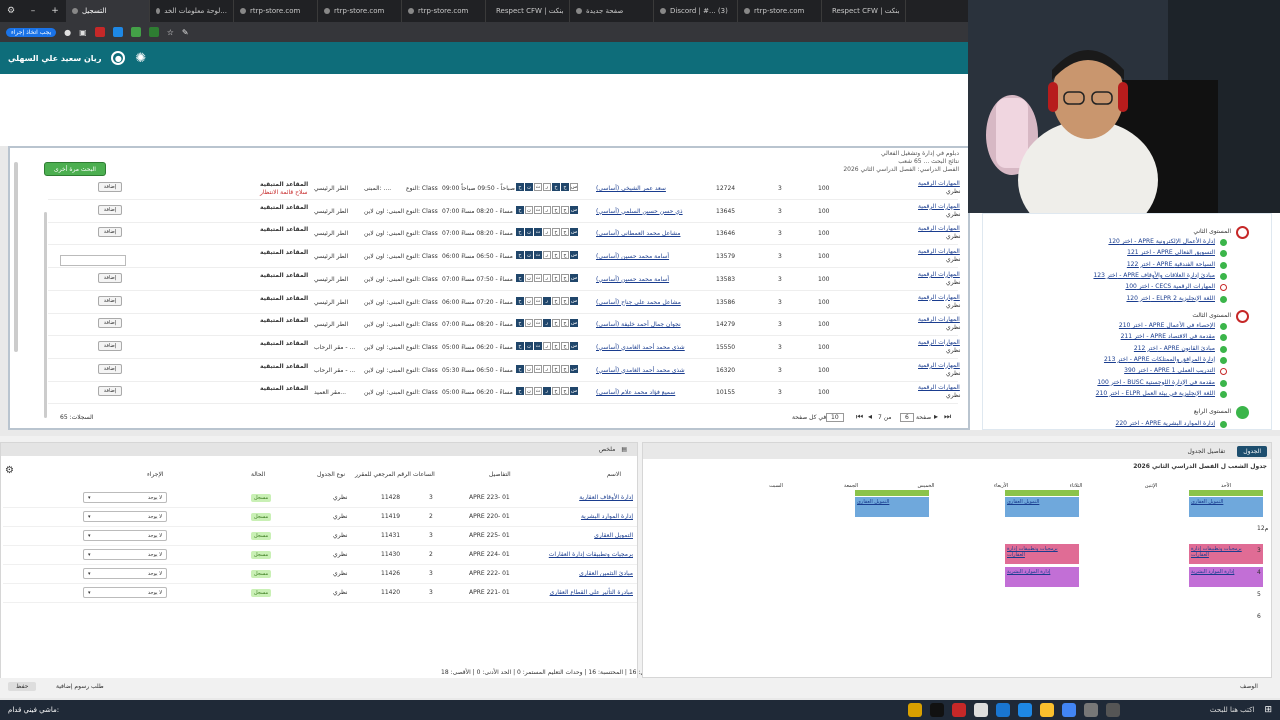  I want to click on start-icon: ⊞, so click(1272, 710).